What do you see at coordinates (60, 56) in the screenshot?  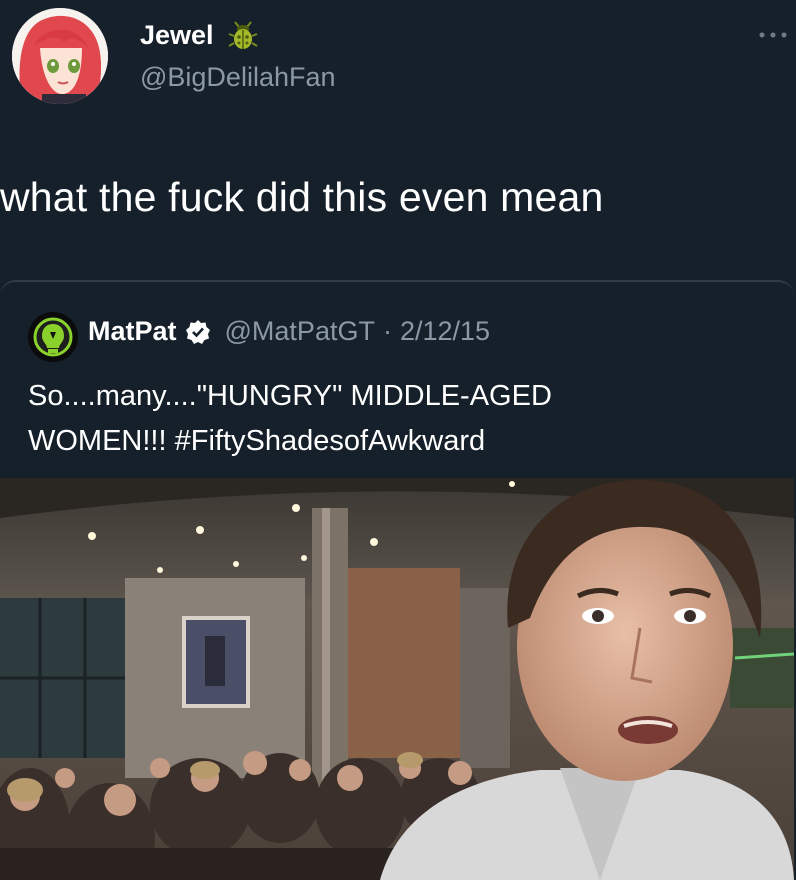 I see `author-avatar` at bounding box center [60, 56].